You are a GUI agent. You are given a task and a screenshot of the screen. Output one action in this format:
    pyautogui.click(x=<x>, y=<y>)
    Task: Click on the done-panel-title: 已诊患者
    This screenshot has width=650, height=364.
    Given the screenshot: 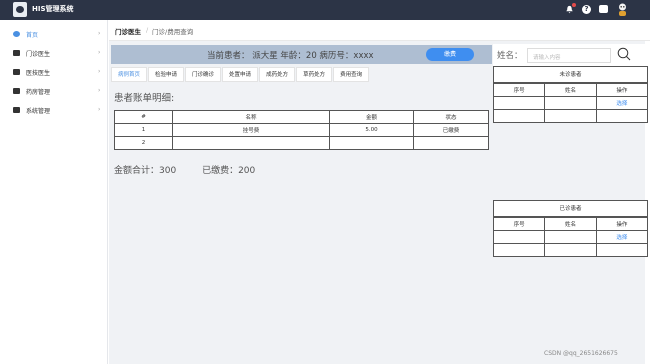 What is the action you would take?
    pyautogui.click(x=570, y=208)
    